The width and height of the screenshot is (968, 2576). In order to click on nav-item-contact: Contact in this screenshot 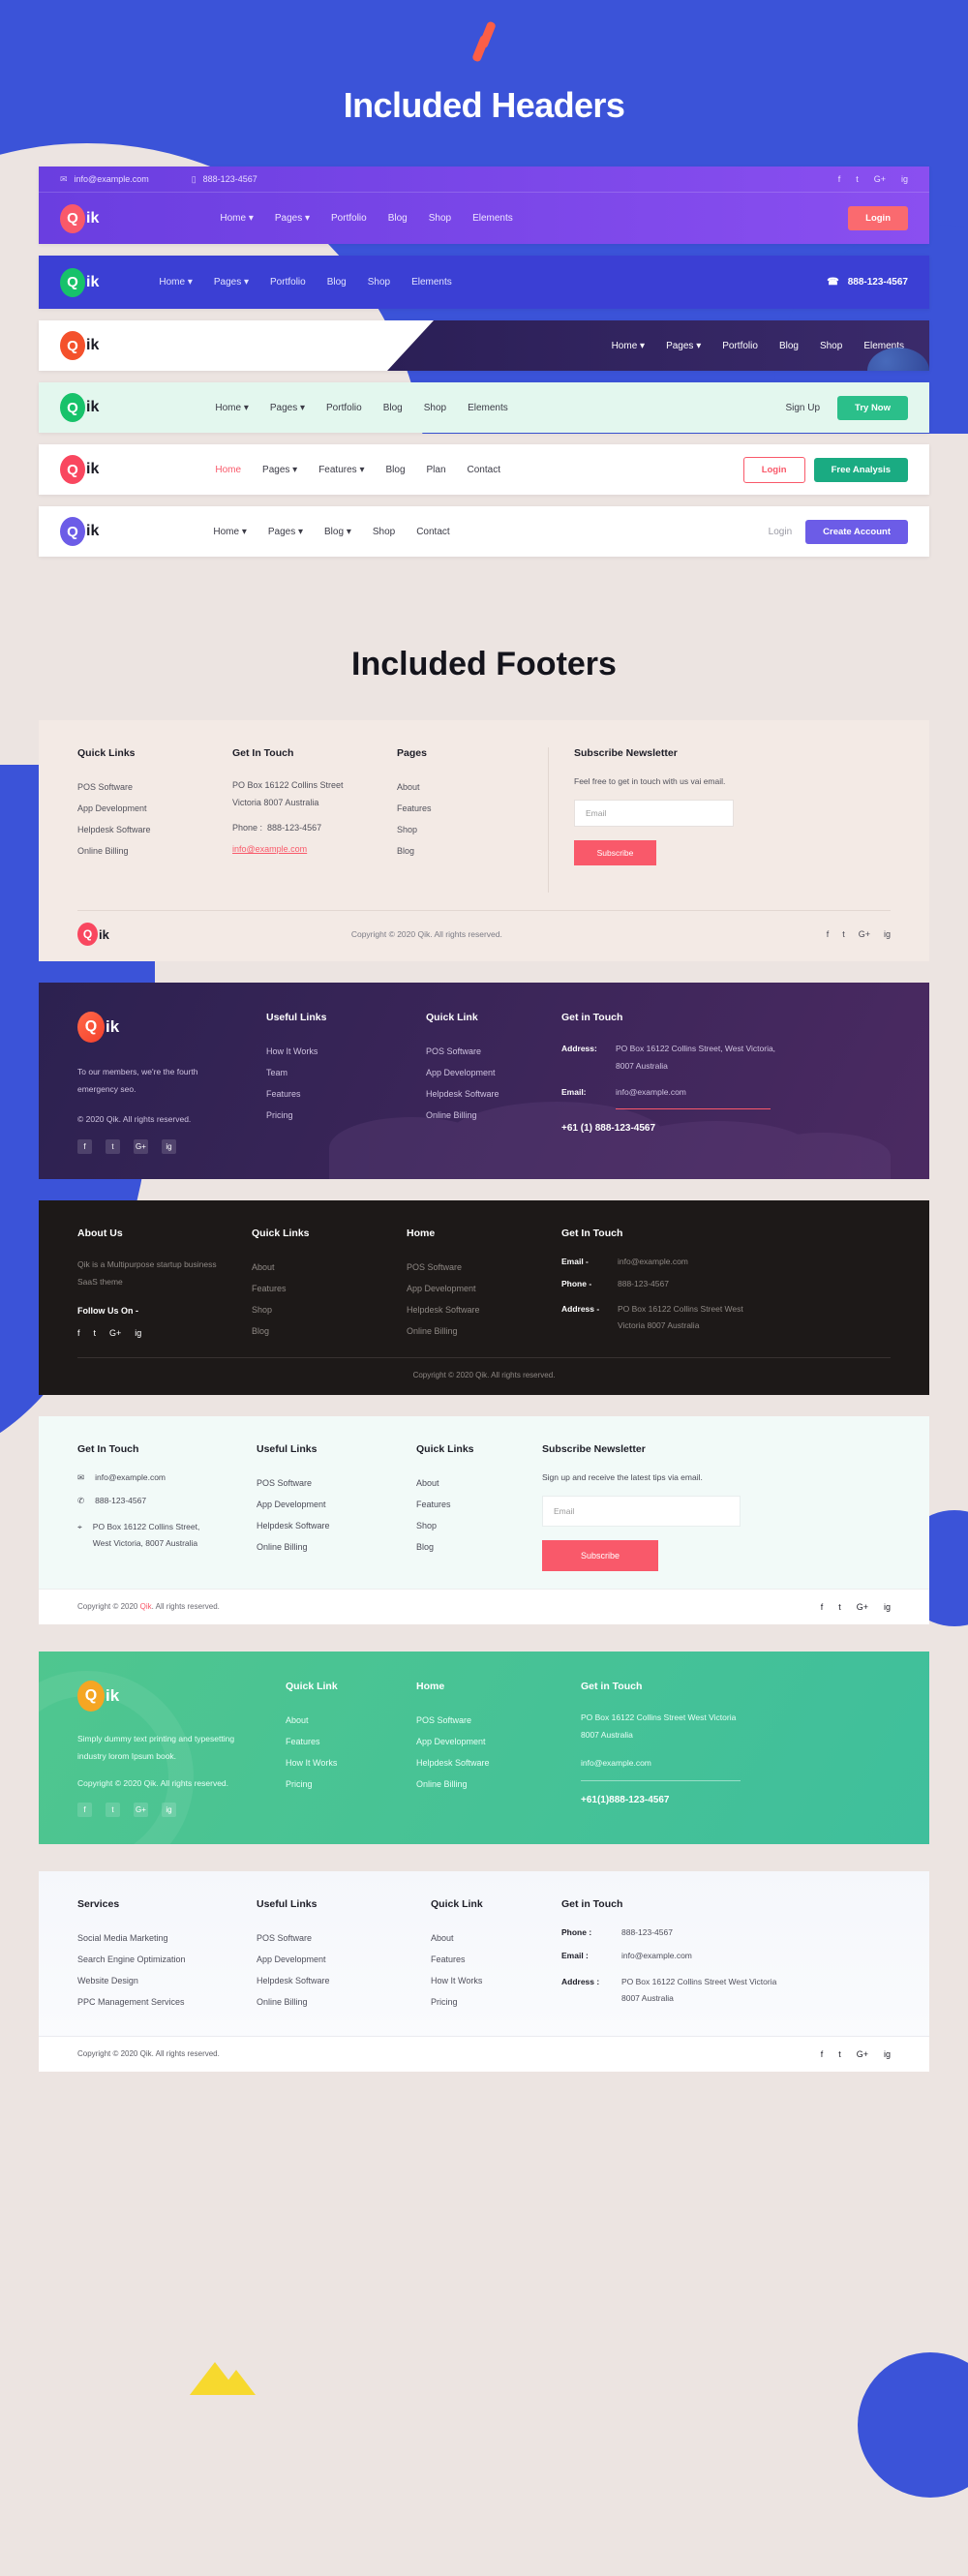, I will do `click(432, 532)`.